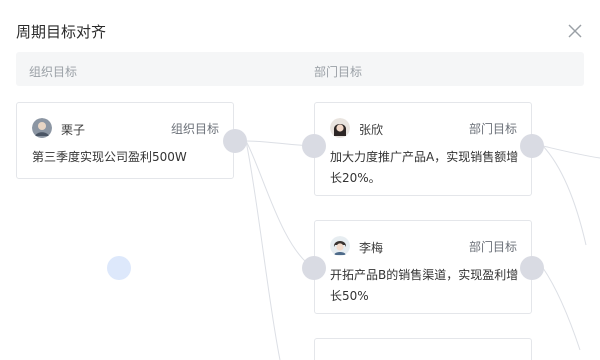  I want to click on goal-content: 加大力度推广产品A，实现销售额增 长20%。, so click(424, 168).